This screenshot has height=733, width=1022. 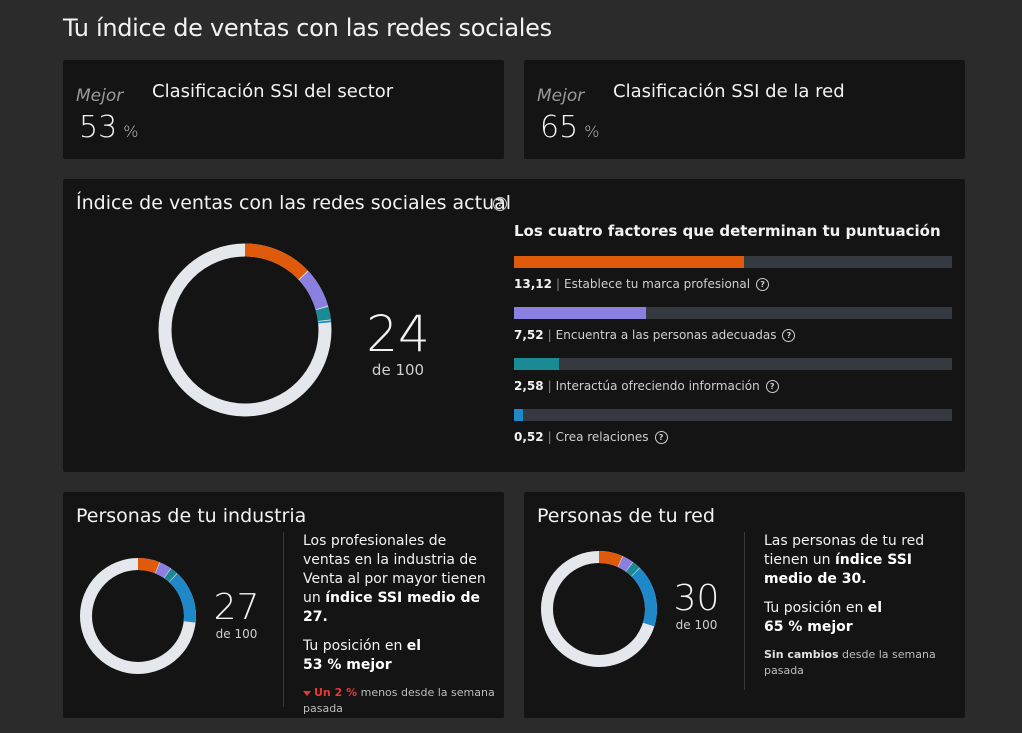 What do you see at coordinates (875, 608) in the screenshot?
I see `peers-position-bold-1: el` at bounding box center [875, 608].